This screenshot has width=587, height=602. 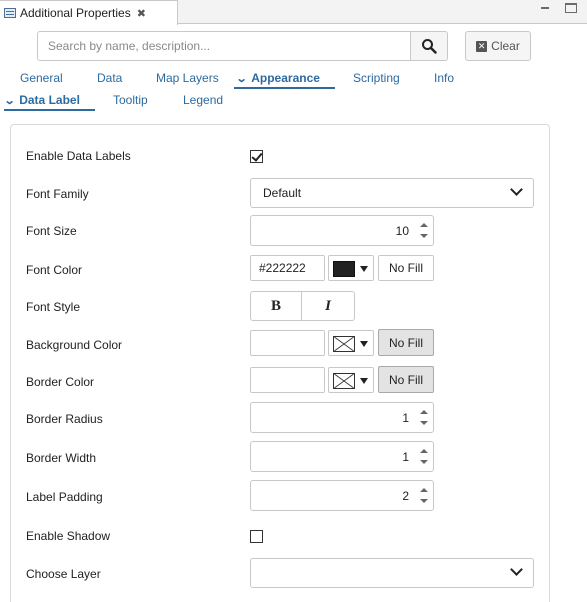 What do you see at coordinates (482, 46) in the screenshot?
I see `clear-icon: ✕` at bounding box center [482, 46].